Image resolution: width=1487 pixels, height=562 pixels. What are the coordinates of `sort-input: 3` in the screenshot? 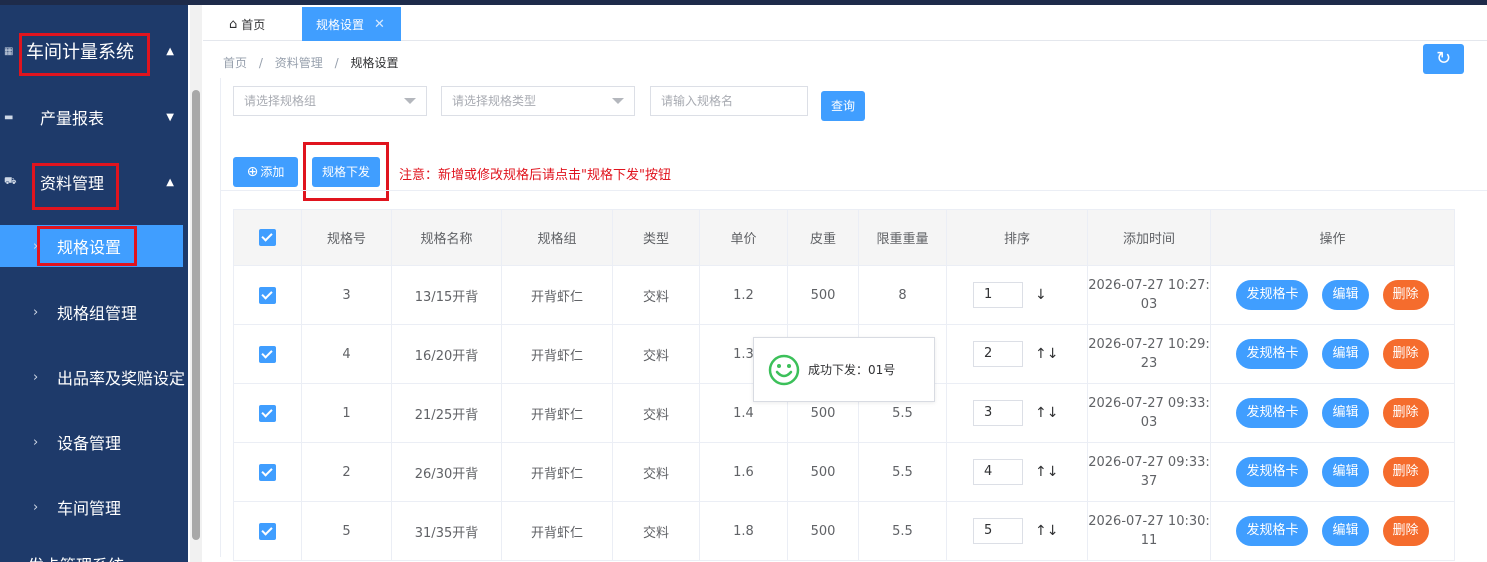 It's located at (998, 413).